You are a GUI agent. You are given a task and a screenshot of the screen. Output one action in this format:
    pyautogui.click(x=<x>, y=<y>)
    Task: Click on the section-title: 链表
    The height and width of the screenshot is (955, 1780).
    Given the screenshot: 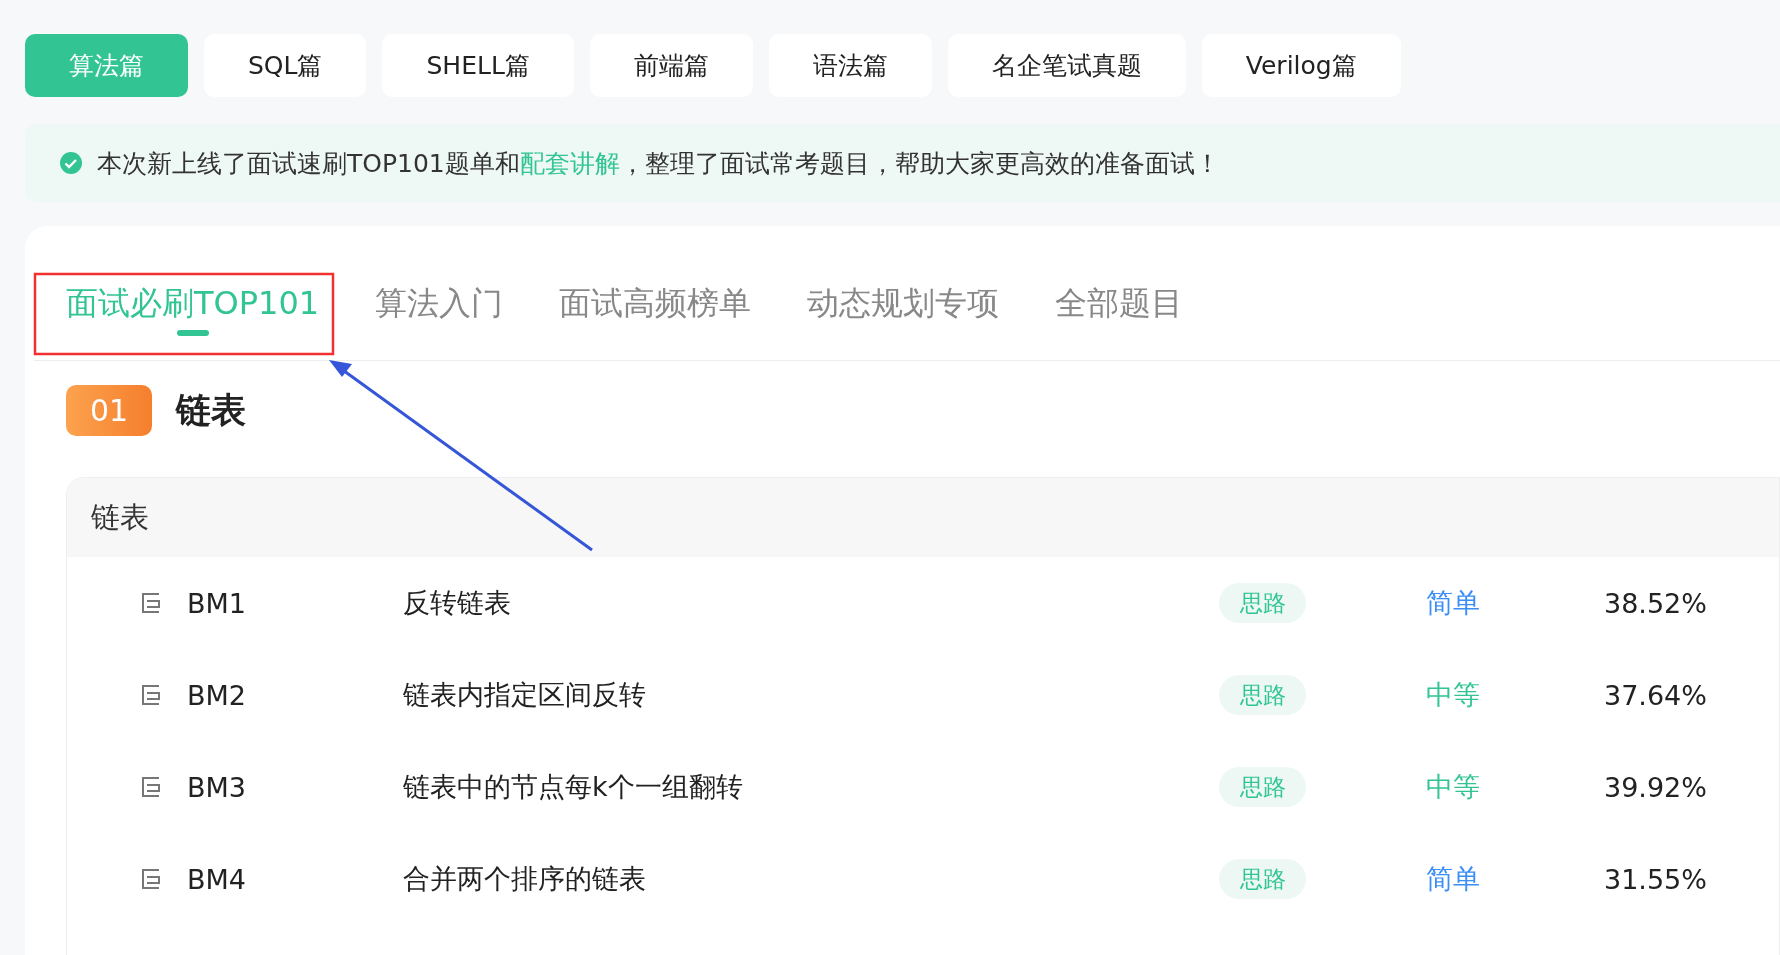 What is the action you would take?
    pyautogui.click(x=120, y=517)
    